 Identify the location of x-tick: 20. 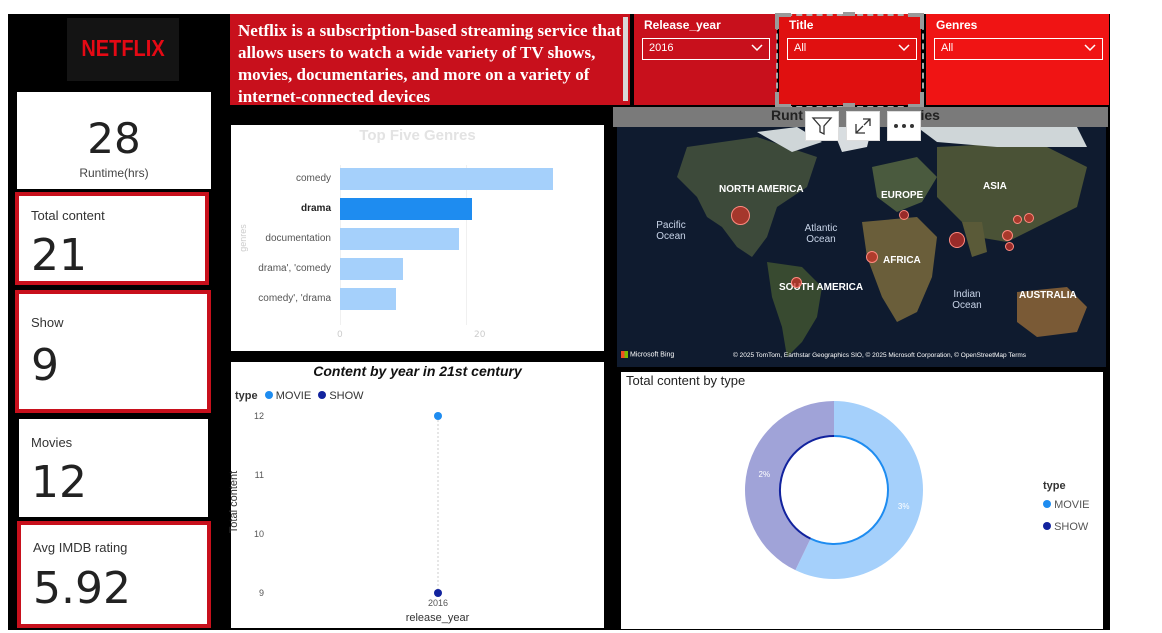
(480, 335).